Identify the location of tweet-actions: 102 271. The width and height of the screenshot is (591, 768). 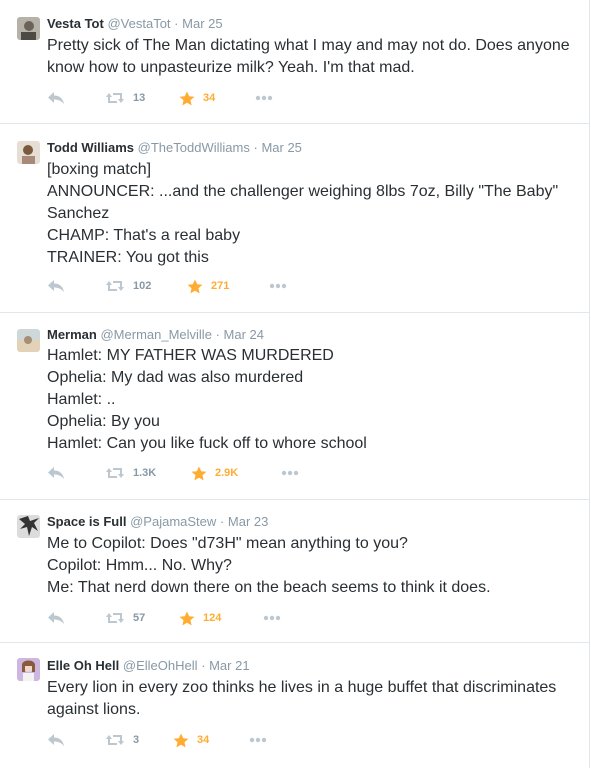
(197, 286).